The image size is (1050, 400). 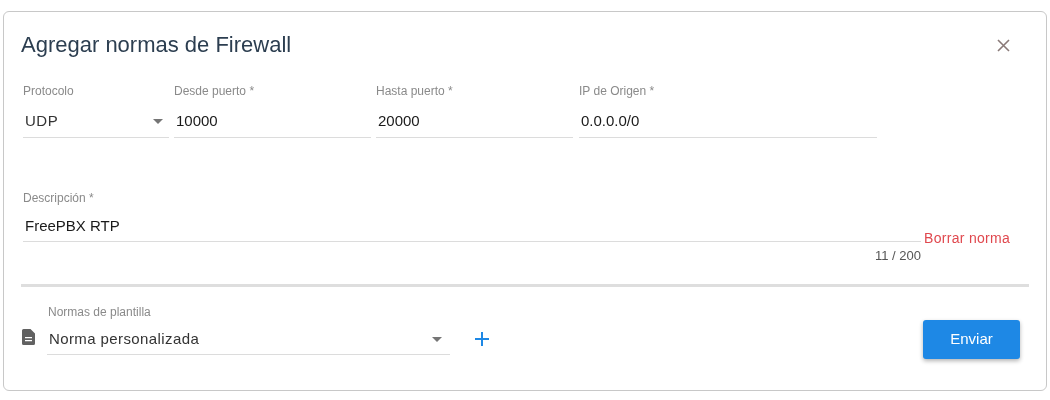 What do you see at coordinates (248, 339) in the screenshot?
I see `template-select: Norma personalizada` at bounding box center [248, 339].